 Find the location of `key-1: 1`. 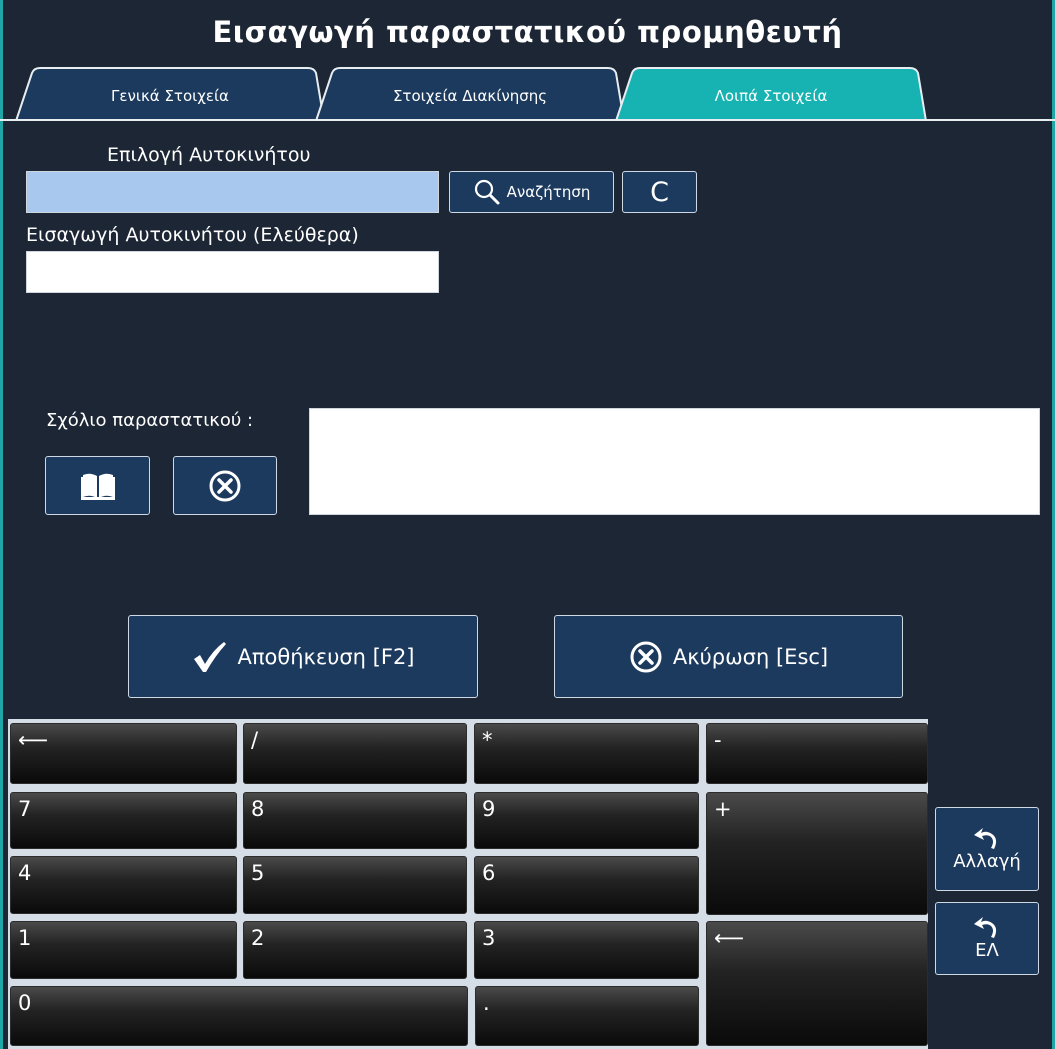

key-1: 1 is located at coordinates (123, 950).